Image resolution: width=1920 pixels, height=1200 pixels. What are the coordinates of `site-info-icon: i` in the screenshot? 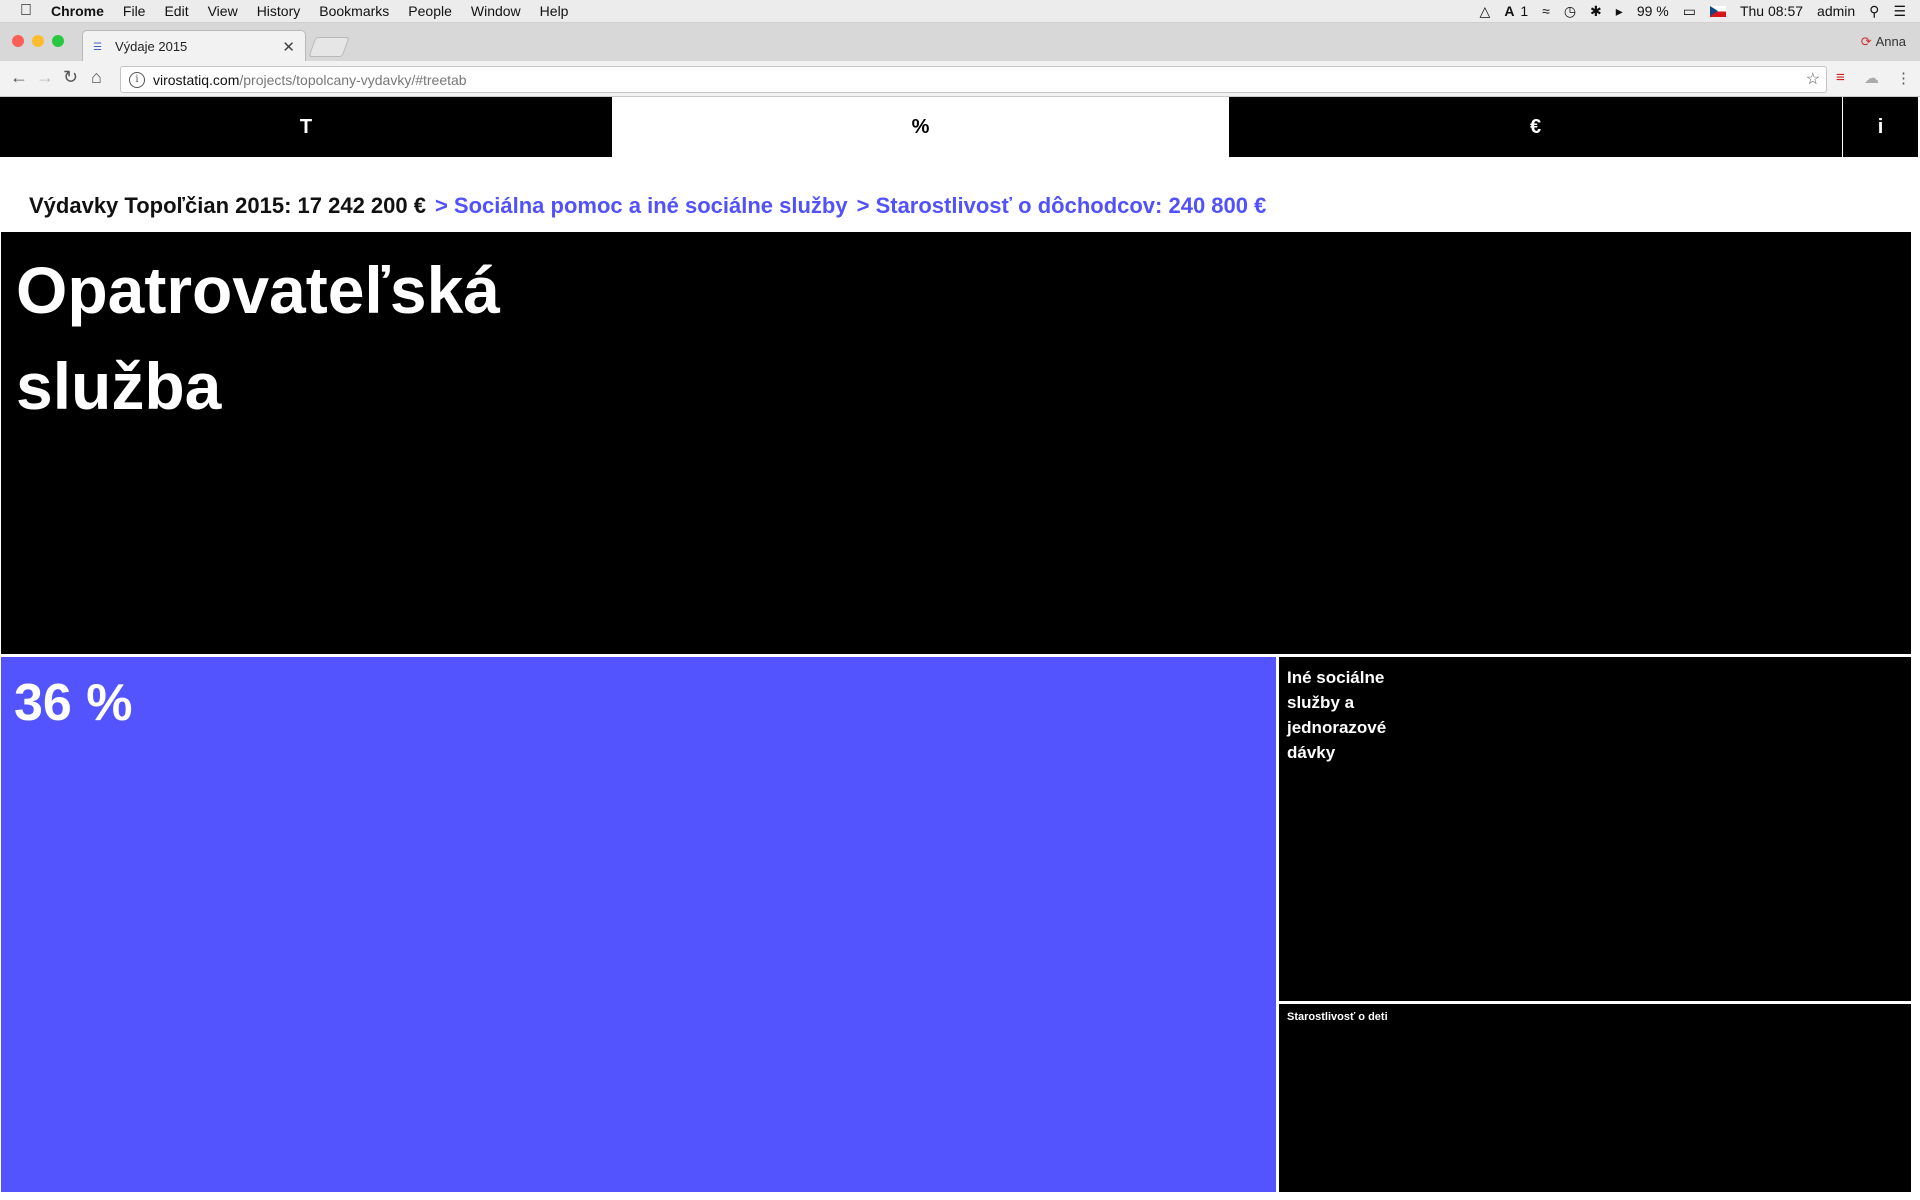 It's located at (137, 79).